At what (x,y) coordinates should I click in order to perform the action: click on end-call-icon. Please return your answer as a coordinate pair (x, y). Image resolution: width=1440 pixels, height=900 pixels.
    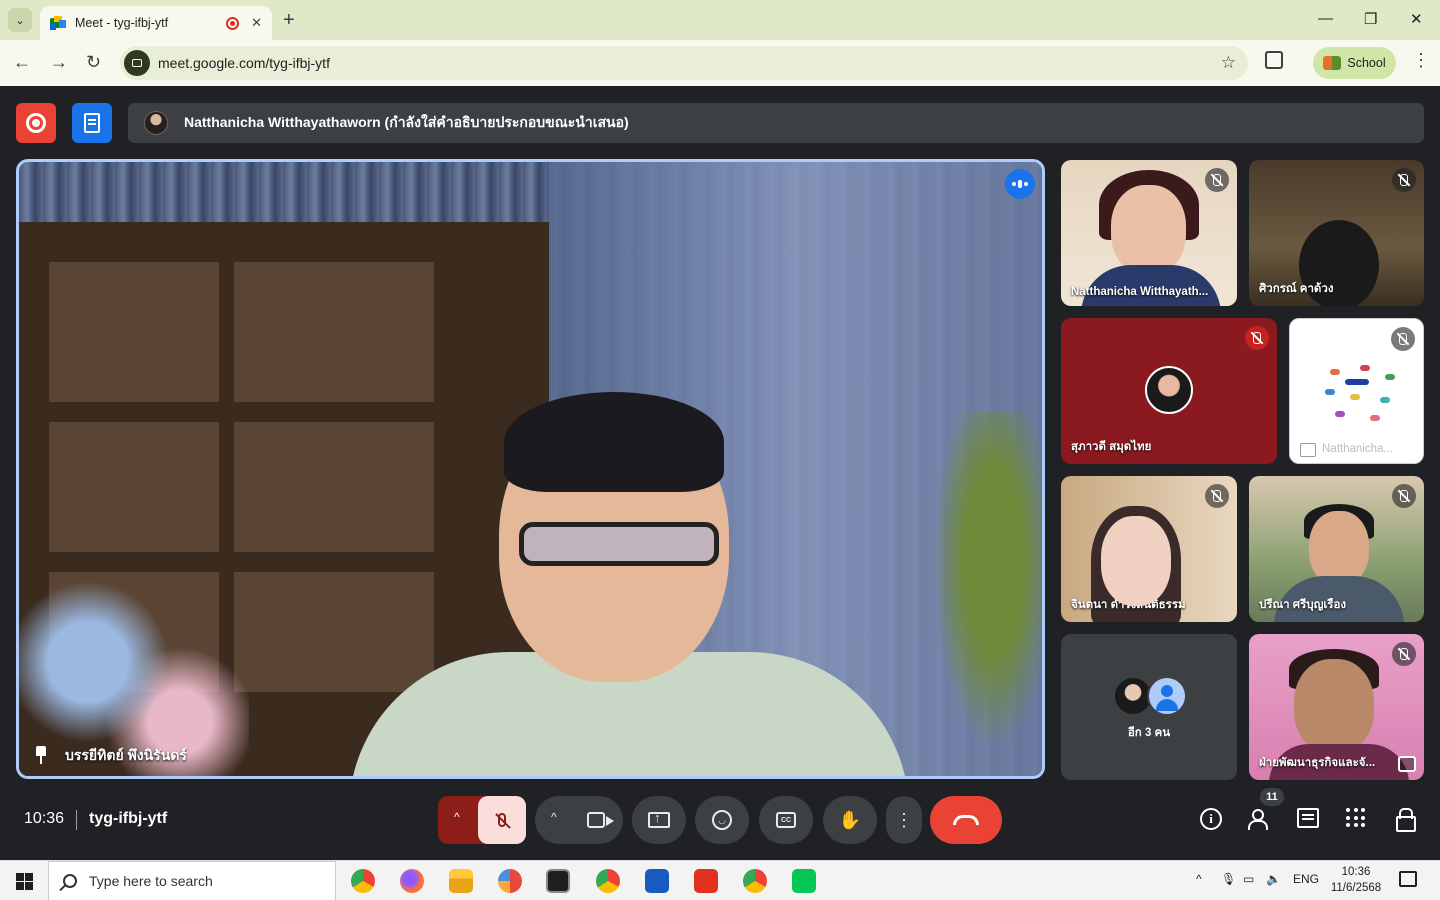
    Looking at the image, I should click on (966, 820).